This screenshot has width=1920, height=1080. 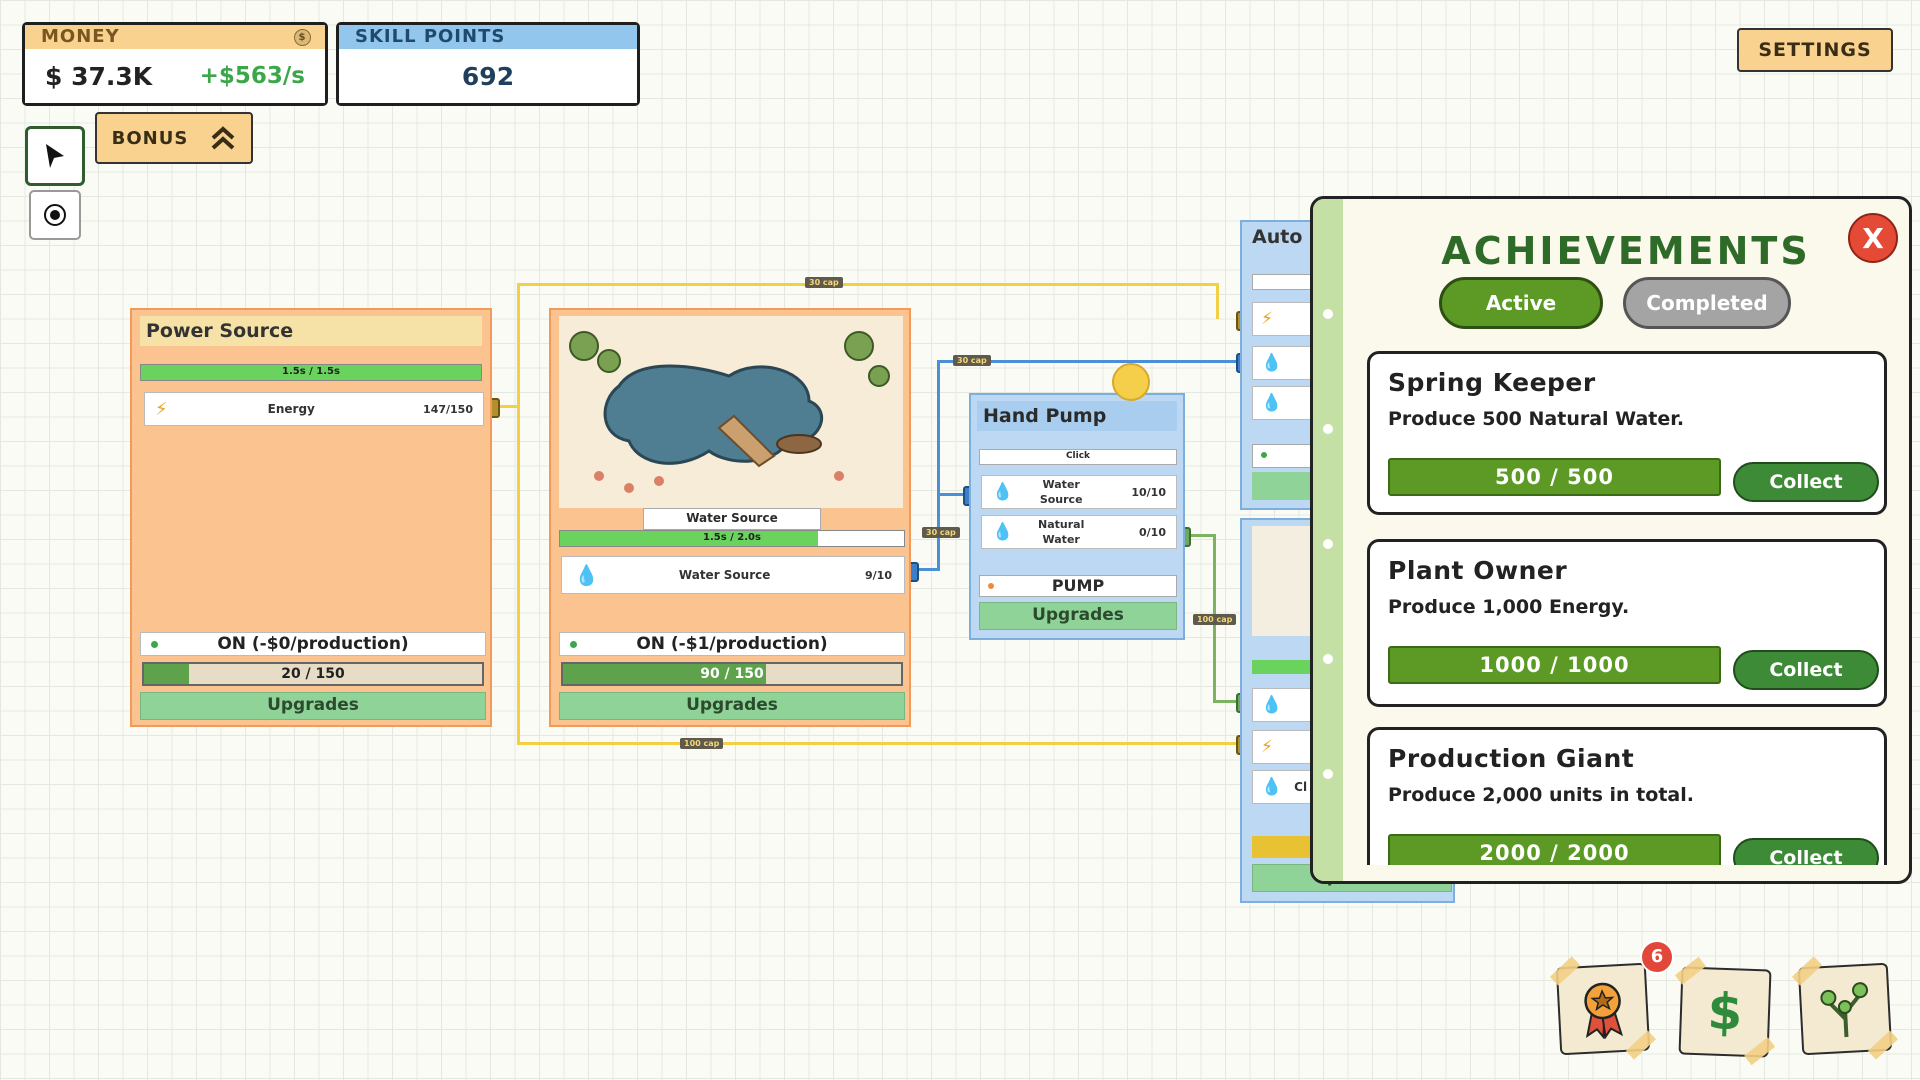 I want to click on achievement-desc: Produce 500 Natural Water., so click(x=1536, y=419).